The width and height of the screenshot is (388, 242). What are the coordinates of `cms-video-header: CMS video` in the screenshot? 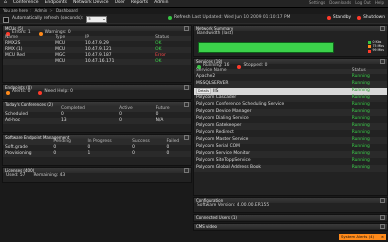 It's located at (290, 226).